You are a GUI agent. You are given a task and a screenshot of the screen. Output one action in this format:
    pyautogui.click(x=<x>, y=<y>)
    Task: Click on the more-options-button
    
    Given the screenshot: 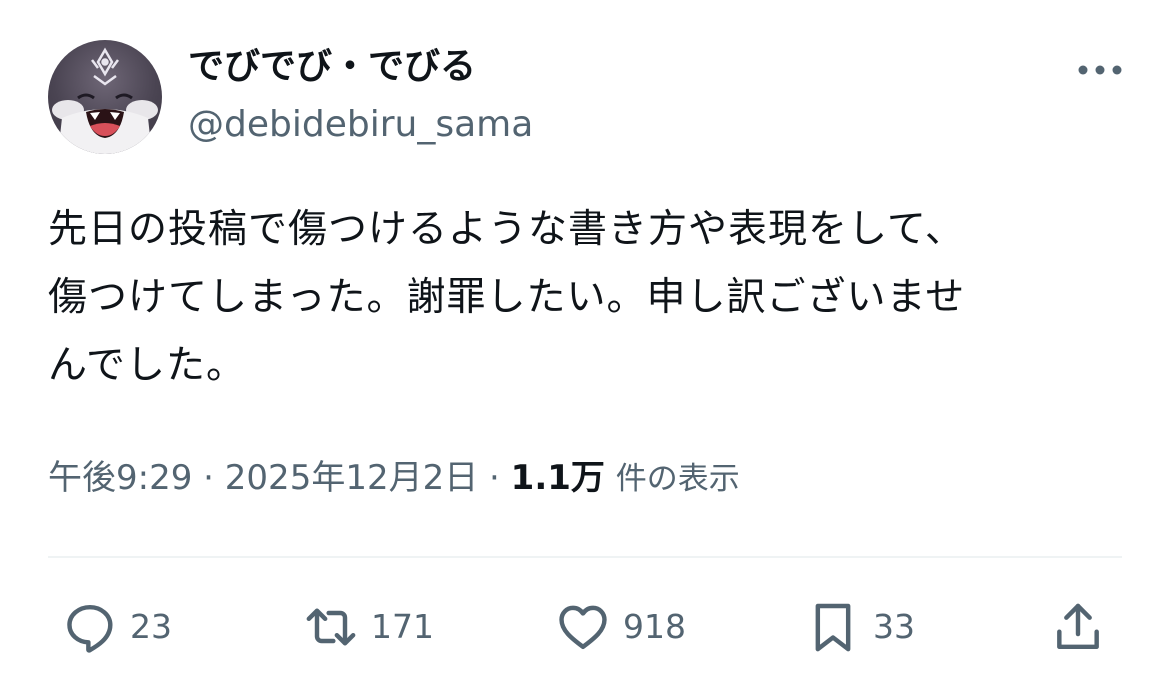 What is the action you would take?
    pyautogui.click(x=1100, y=70)
    